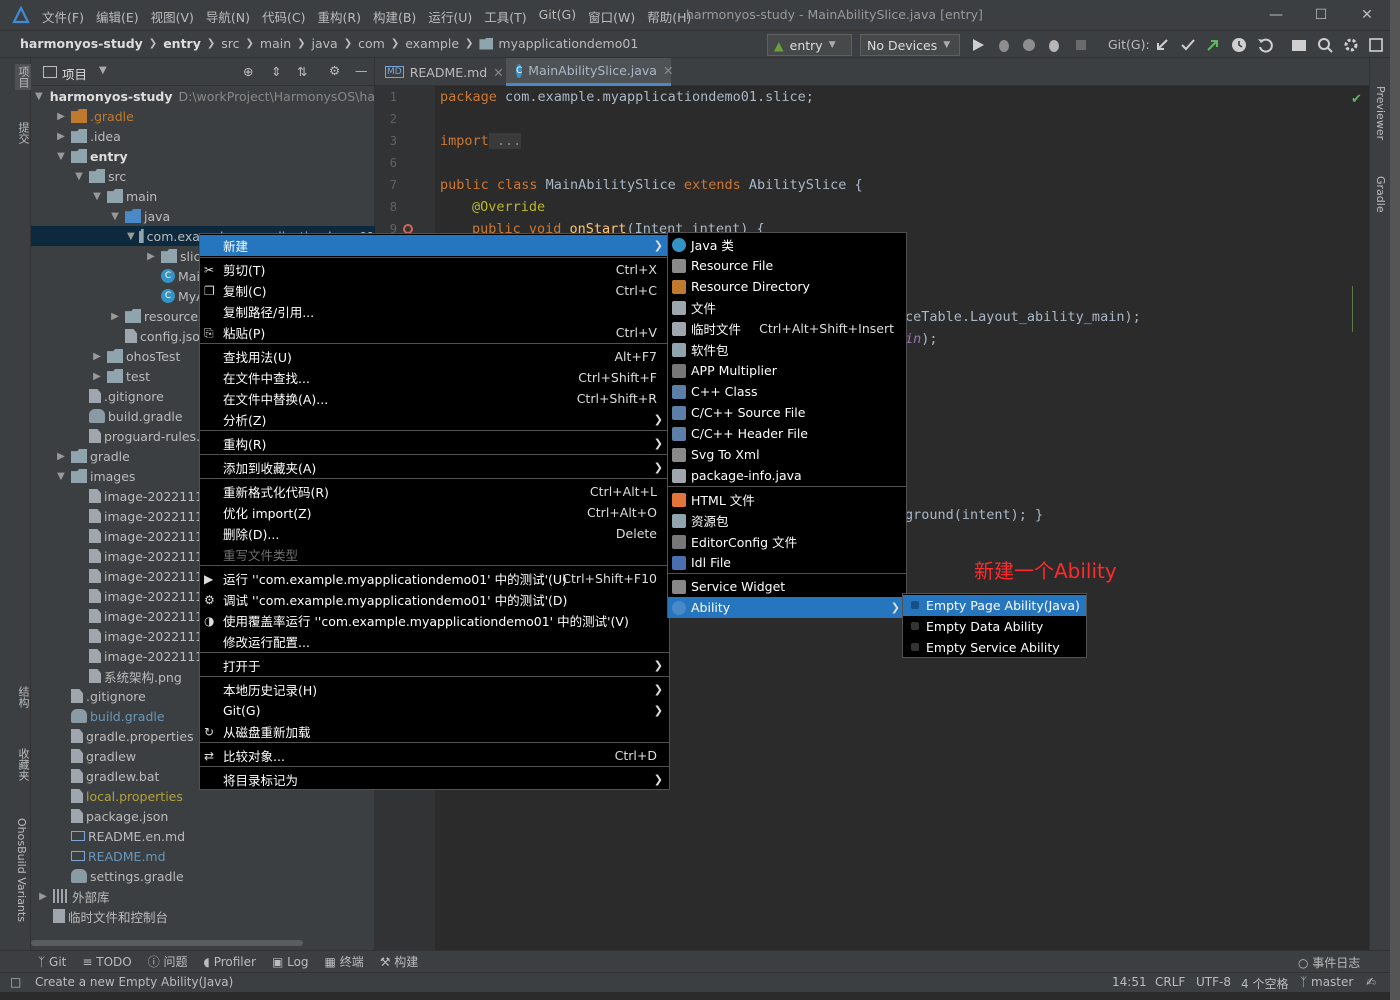 This screenshot has height=1000, width=1400. What do you see at coordinates (23, 133) in the screenshot?
I see `commit-tool-button: 提交` at bounding box center [23, 133].